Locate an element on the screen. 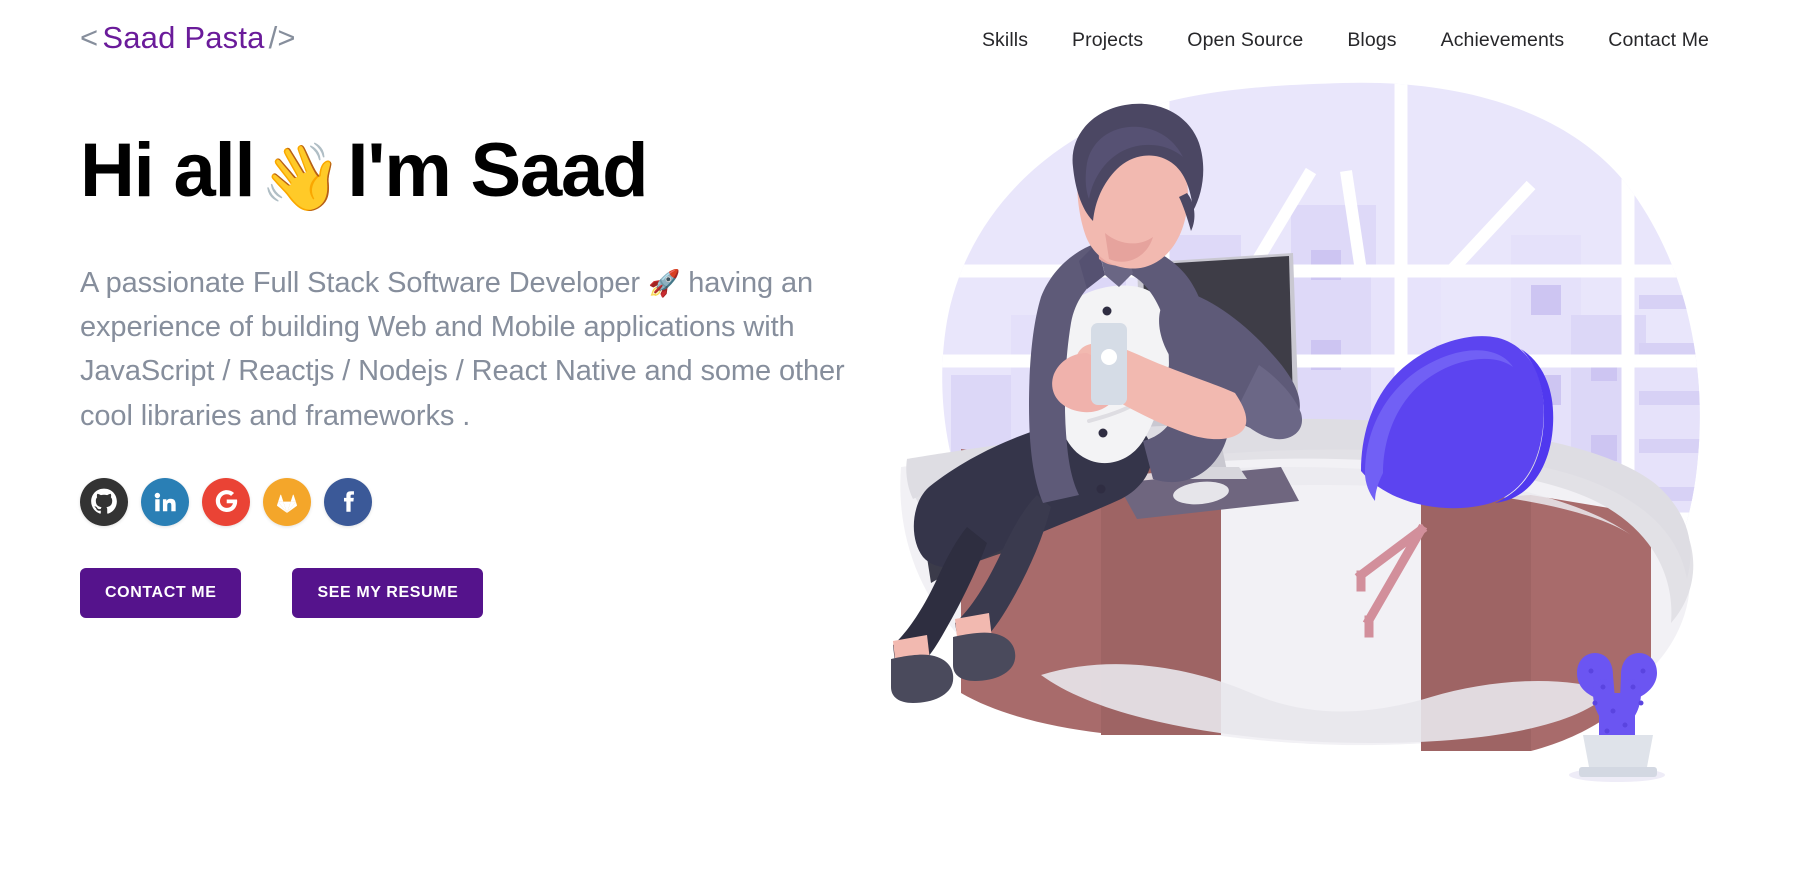 This screenshot has width=1801, height=895. brand-name: Saad Pasta is located at coordinates (183, 37).